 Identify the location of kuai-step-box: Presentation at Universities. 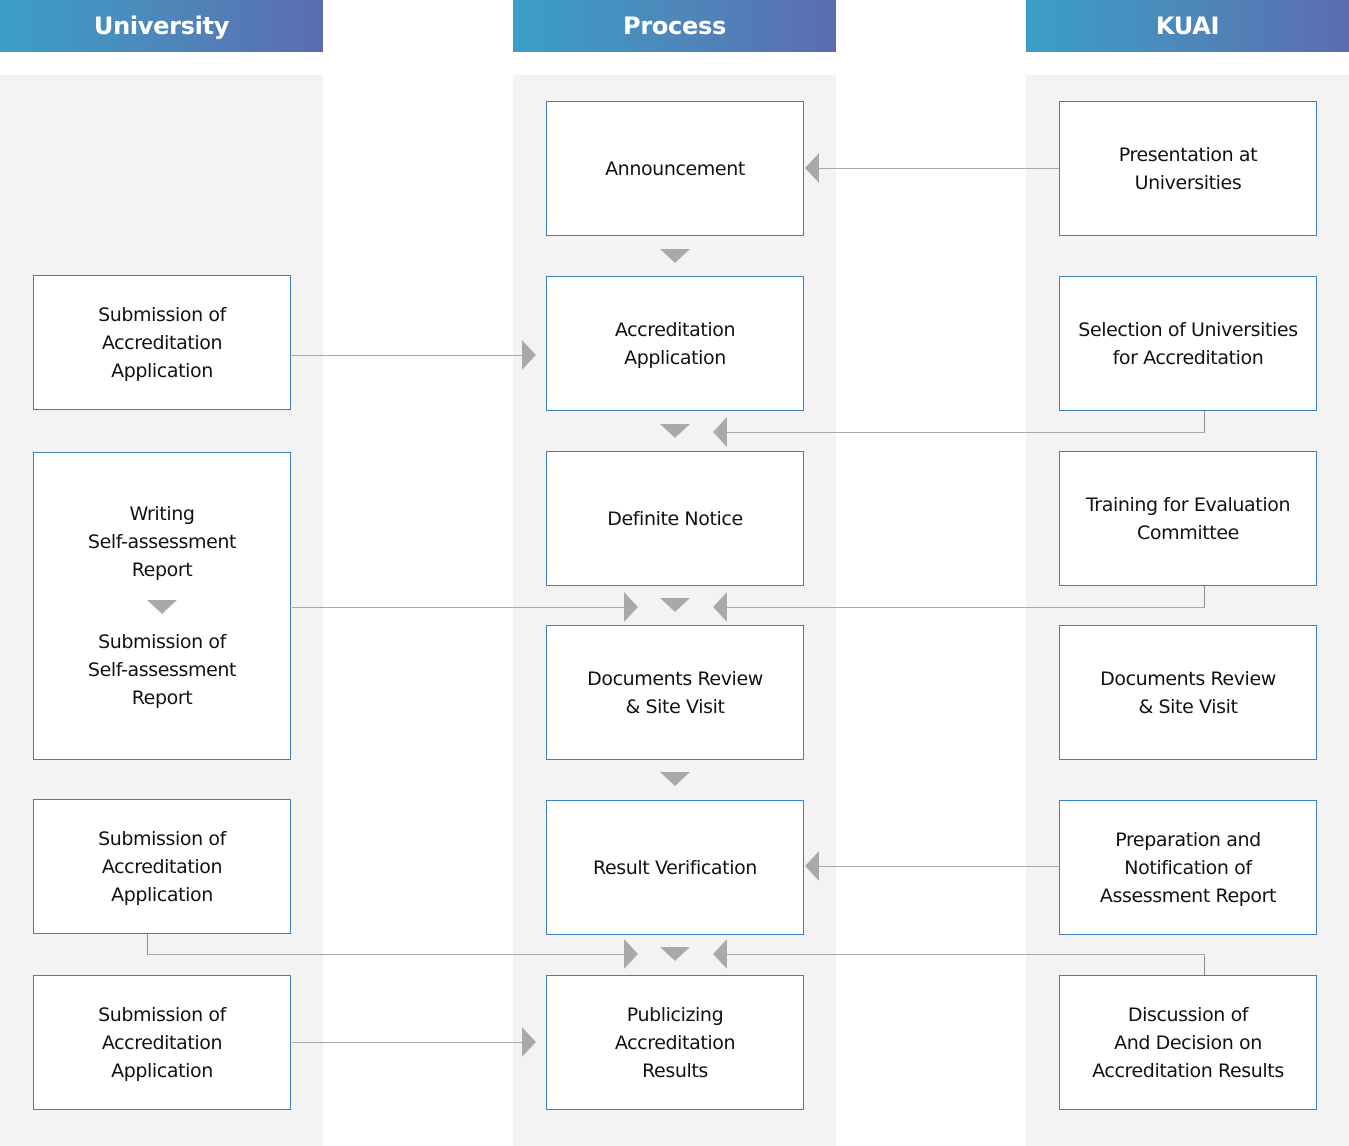
(1188, 168).